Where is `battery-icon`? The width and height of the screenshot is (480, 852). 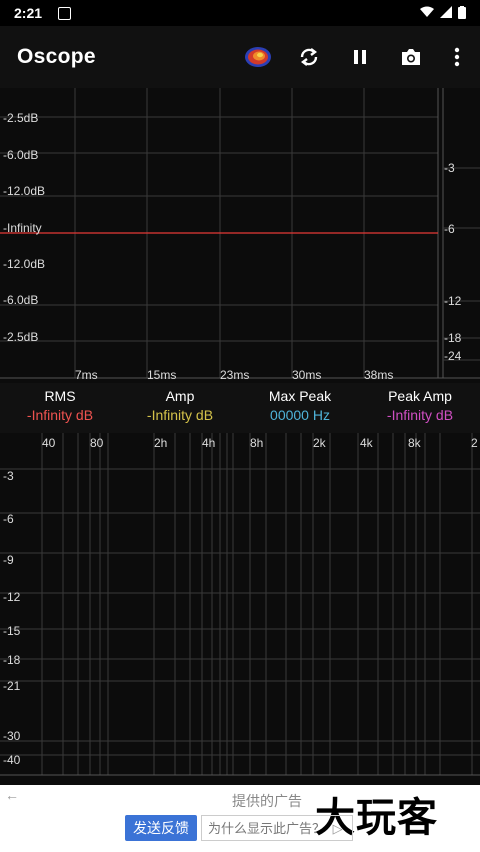
battery-icon is located at coordinates (462, 12).